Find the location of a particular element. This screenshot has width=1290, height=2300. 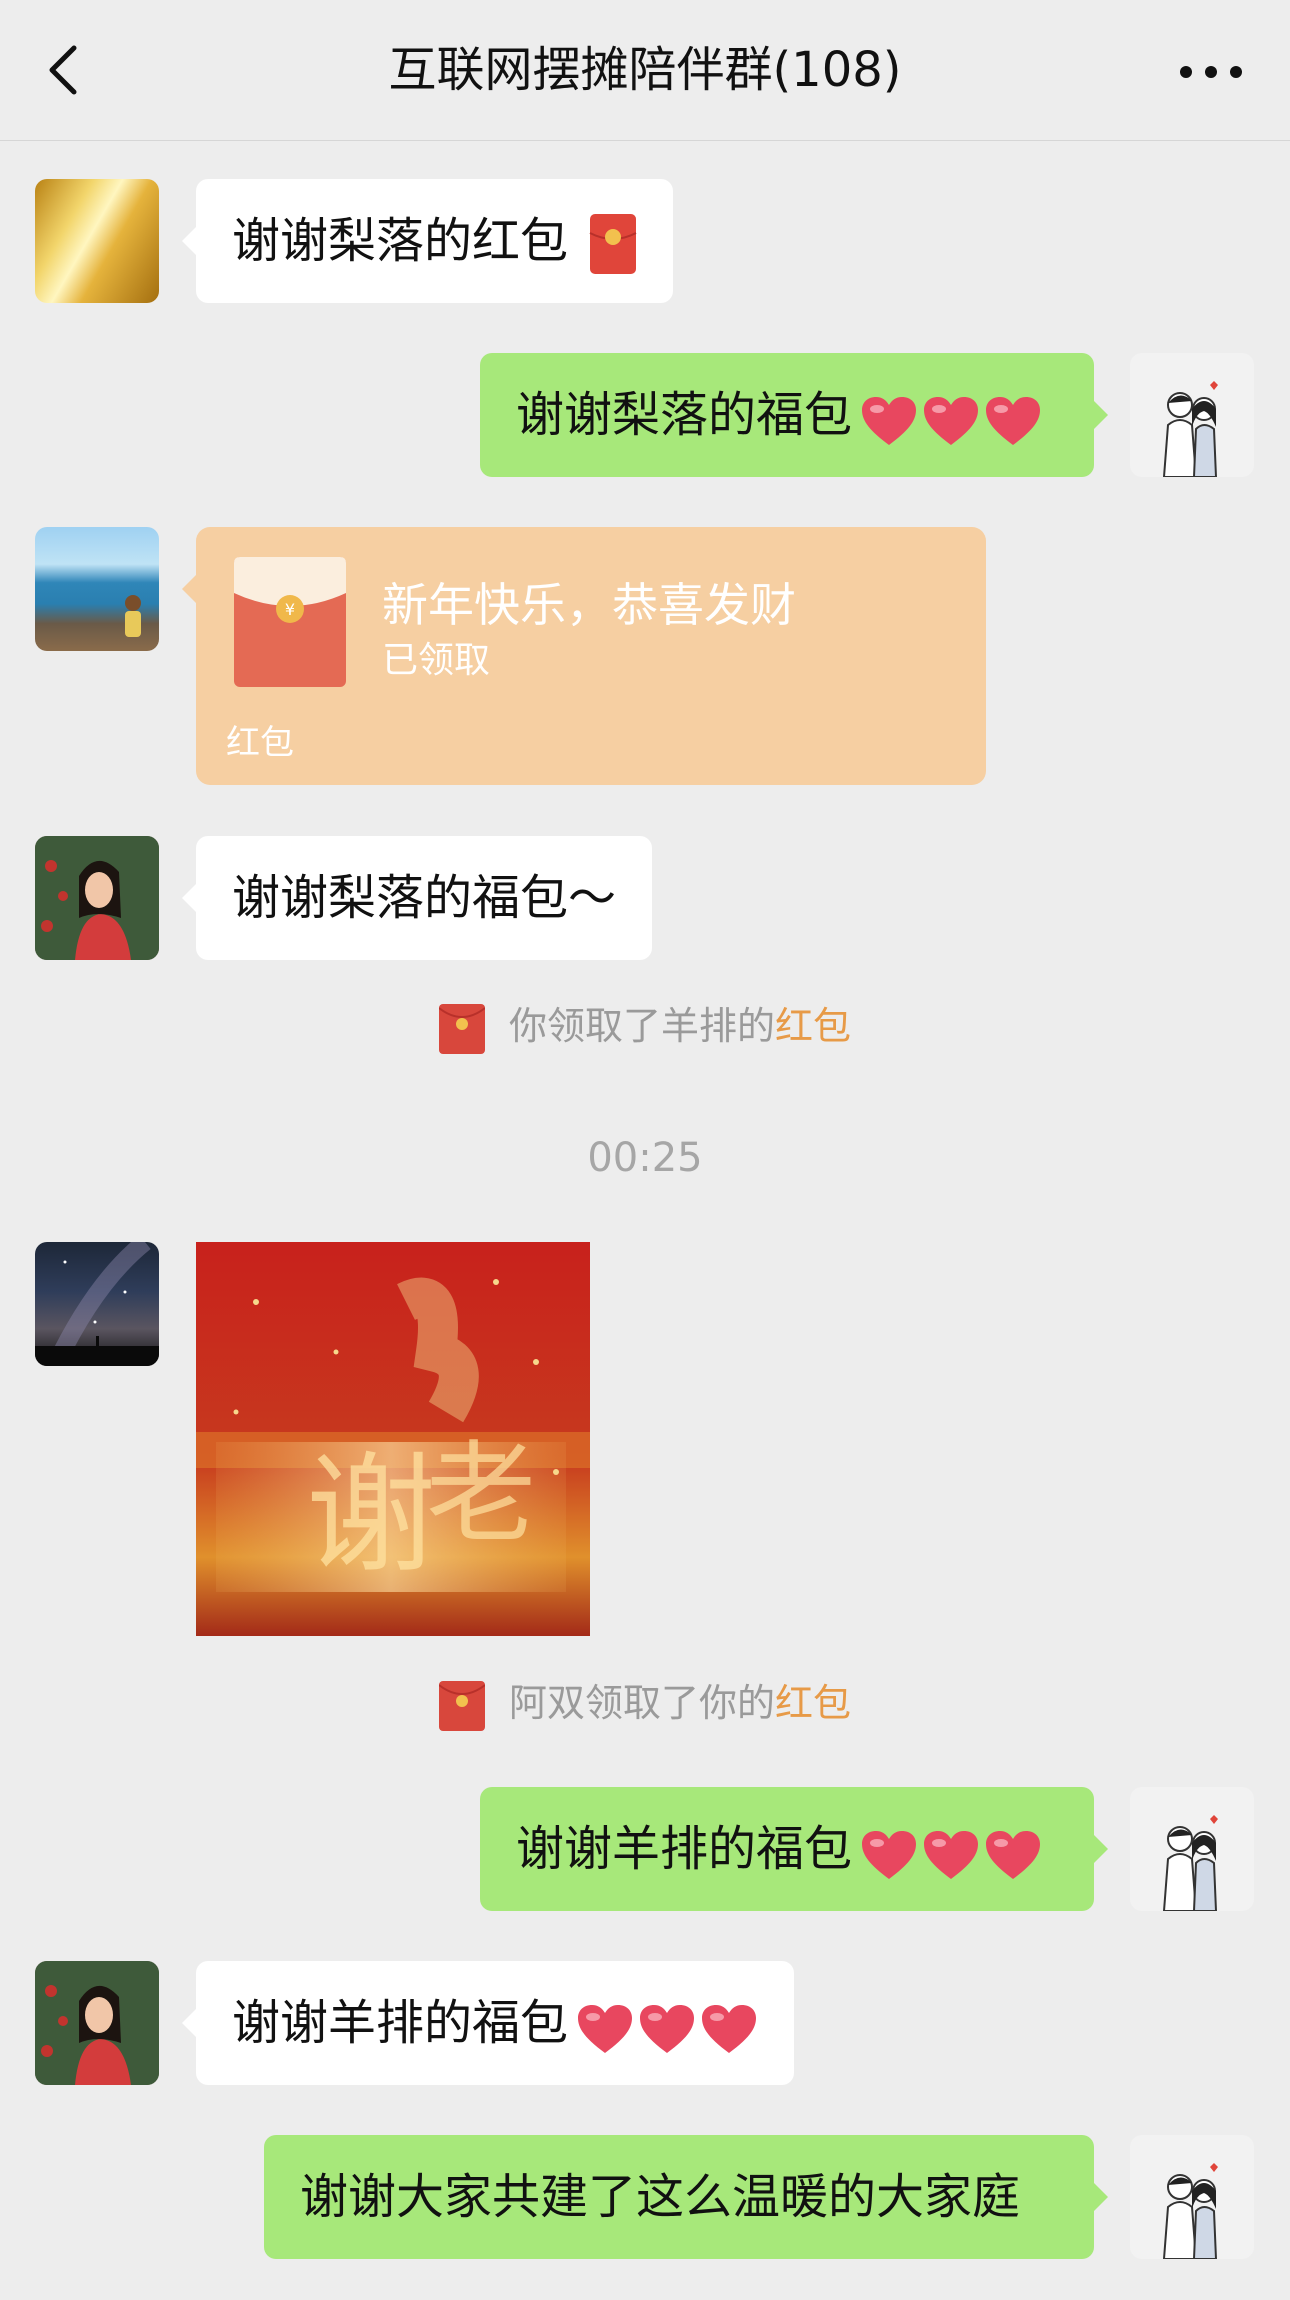

sticker-image: 谢 老 is located at coordinates (393, 1439).